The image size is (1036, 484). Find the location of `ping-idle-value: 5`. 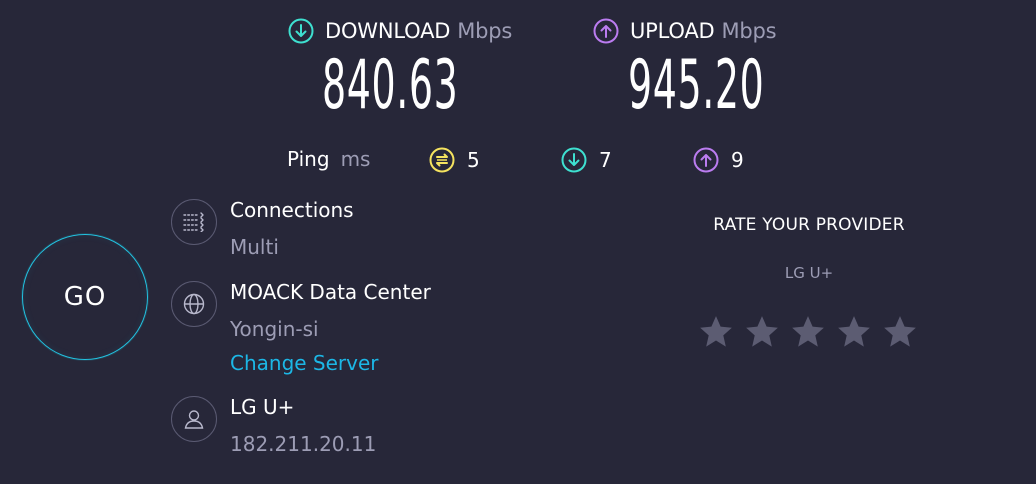

ping-idle-value: 5 is located at coordinates (473, 160).